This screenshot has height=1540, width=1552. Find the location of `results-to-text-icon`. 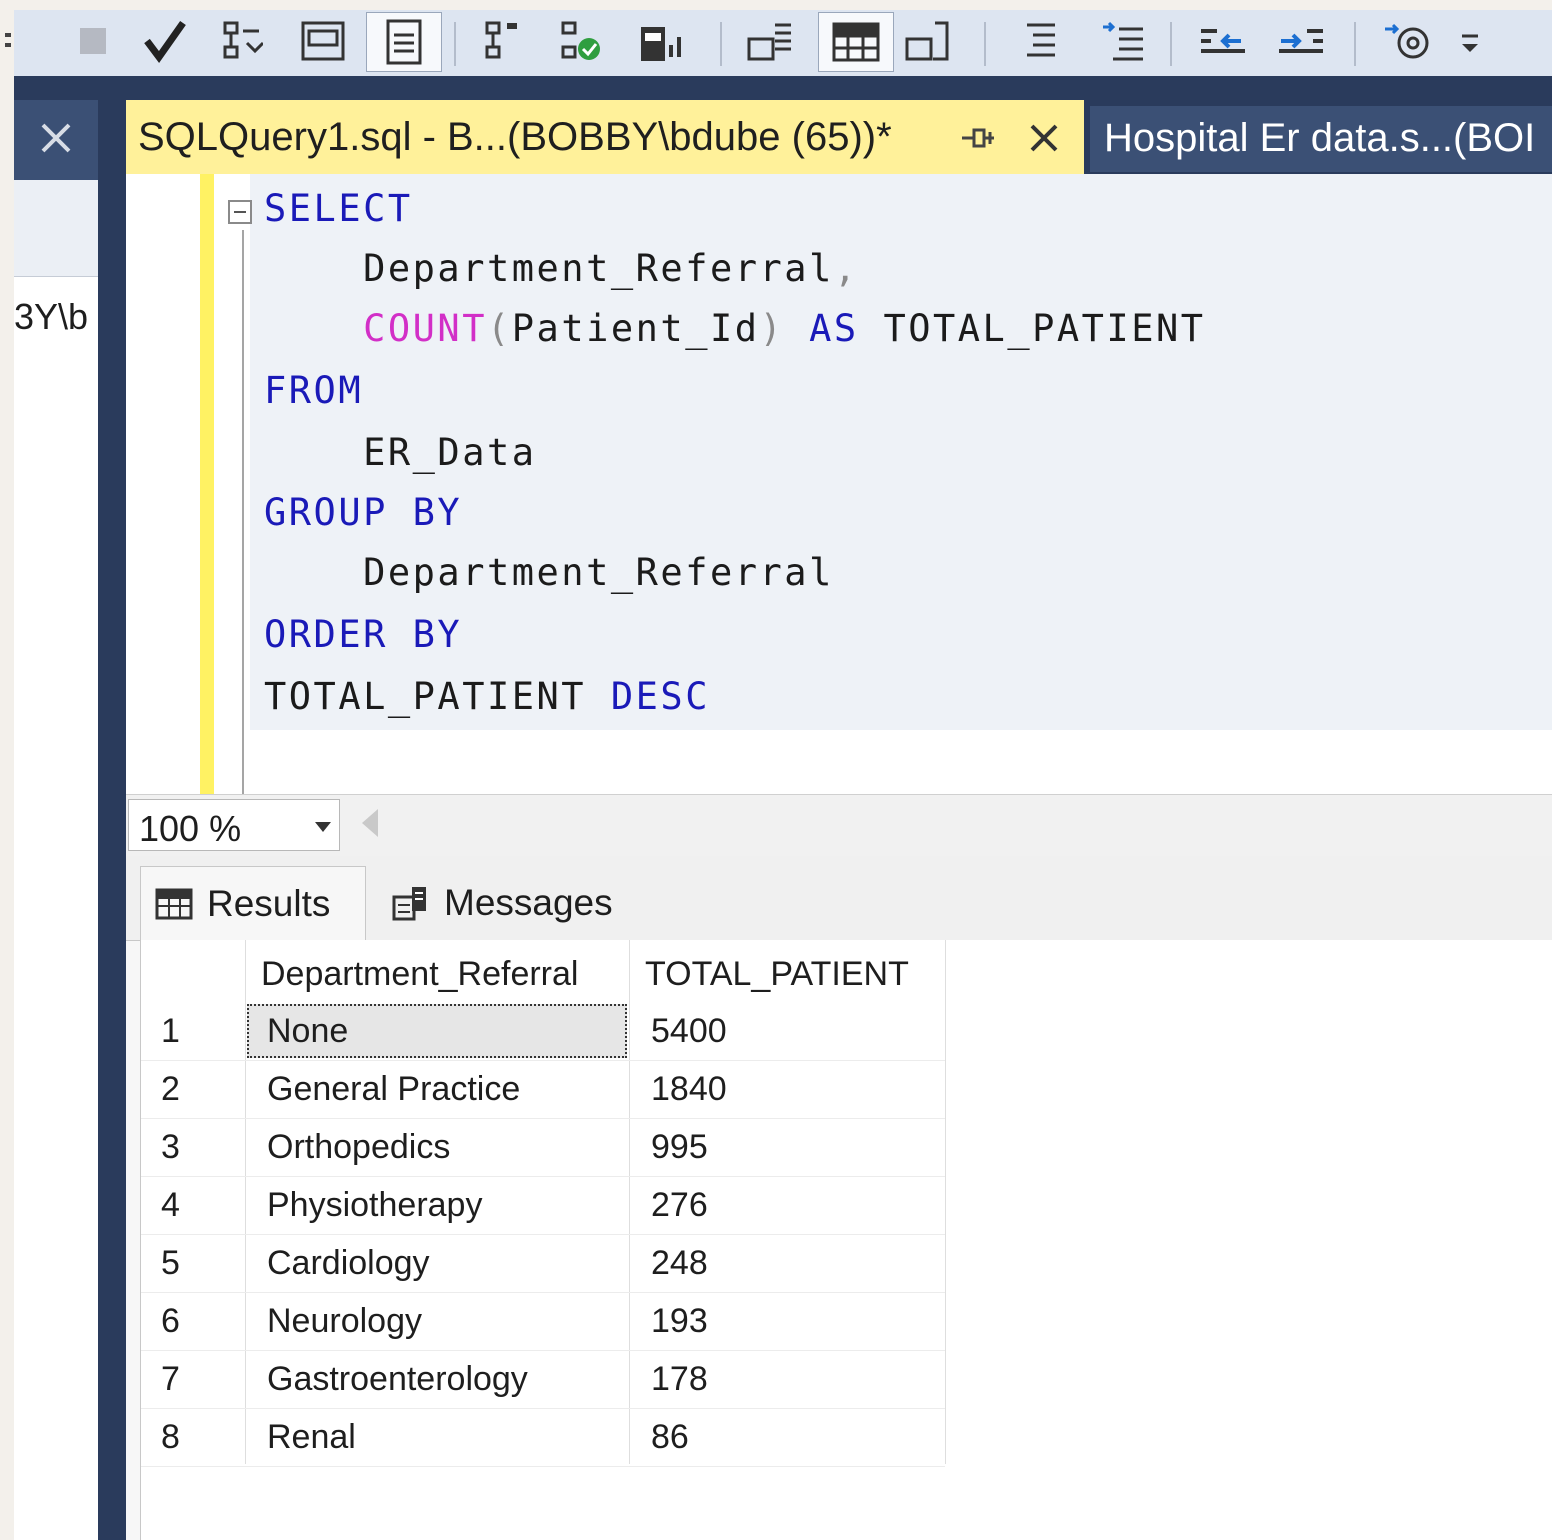

results-to-text-icon is located at coordinates (771, 41).